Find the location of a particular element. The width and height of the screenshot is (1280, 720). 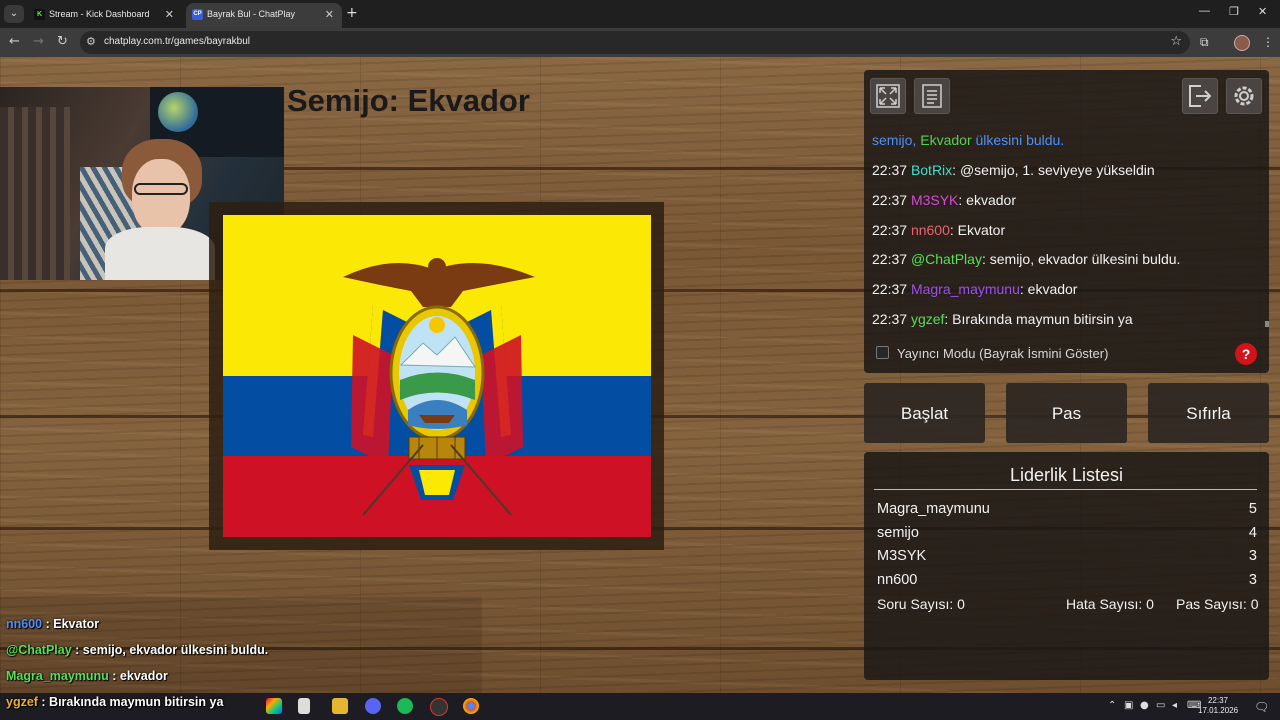

file-explorer-icon is located at coordinates (340, 706).